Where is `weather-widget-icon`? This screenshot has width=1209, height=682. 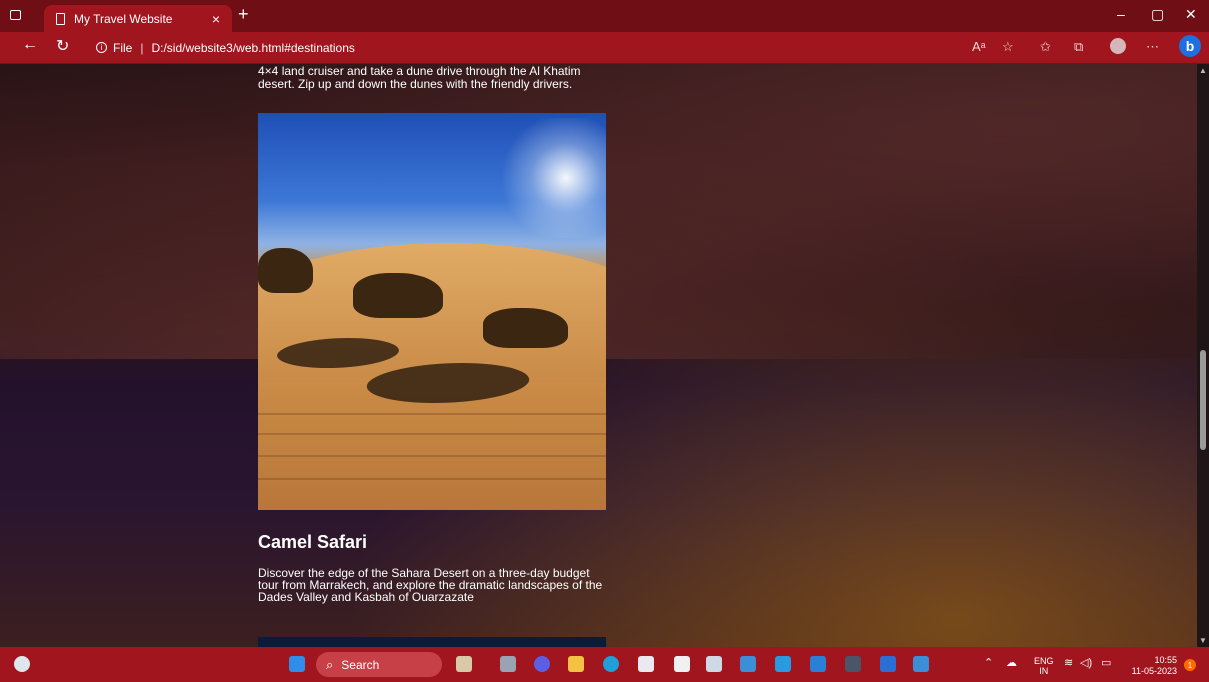
weather-widget-icon is located at coordinates (22, 664).